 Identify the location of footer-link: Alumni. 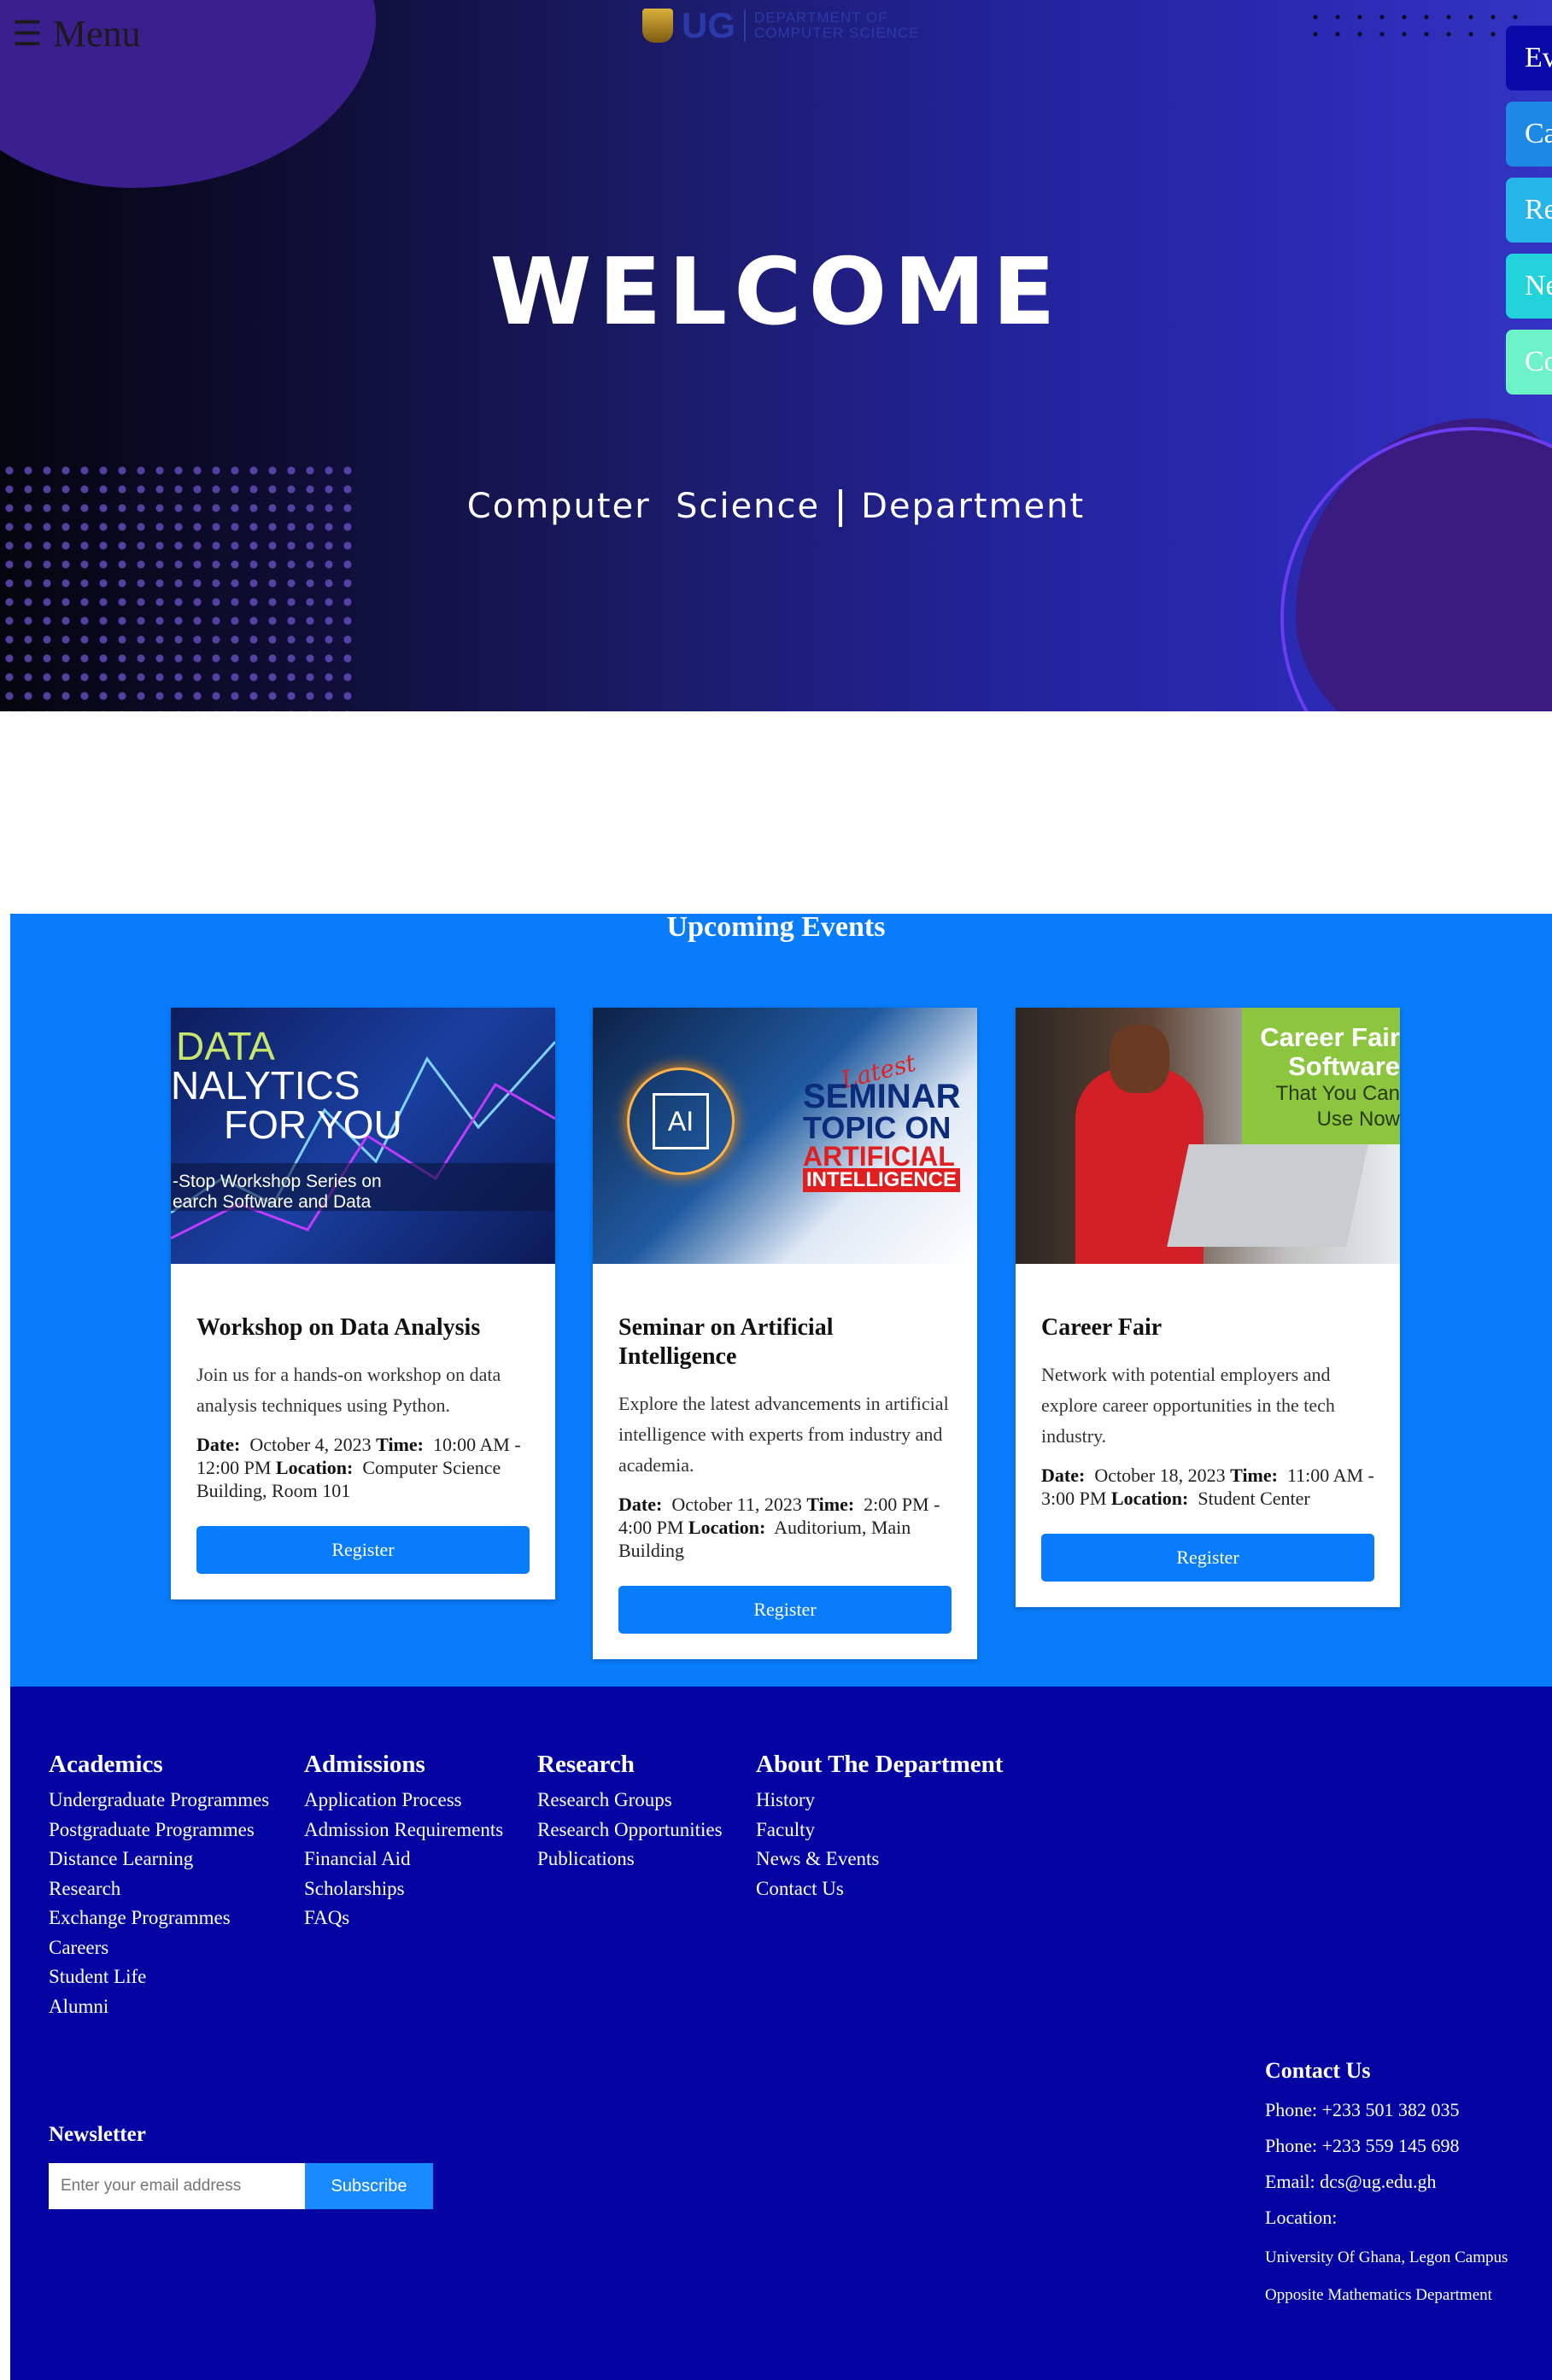
(159, 2007).